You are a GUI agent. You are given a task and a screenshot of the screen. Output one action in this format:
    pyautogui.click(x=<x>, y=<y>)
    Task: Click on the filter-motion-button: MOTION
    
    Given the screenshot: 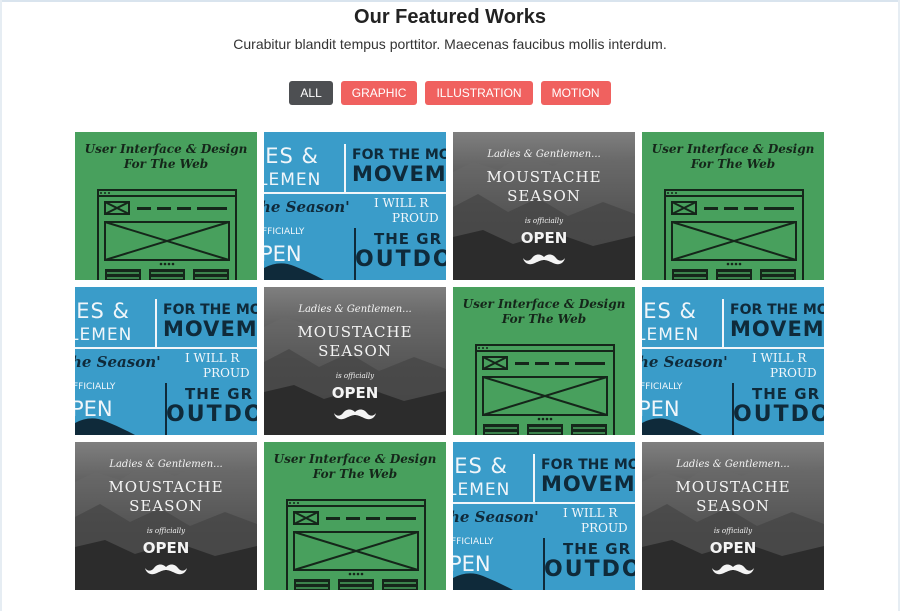 What is the action you would take?
    pyautogui.click(x=575, y=93)
    